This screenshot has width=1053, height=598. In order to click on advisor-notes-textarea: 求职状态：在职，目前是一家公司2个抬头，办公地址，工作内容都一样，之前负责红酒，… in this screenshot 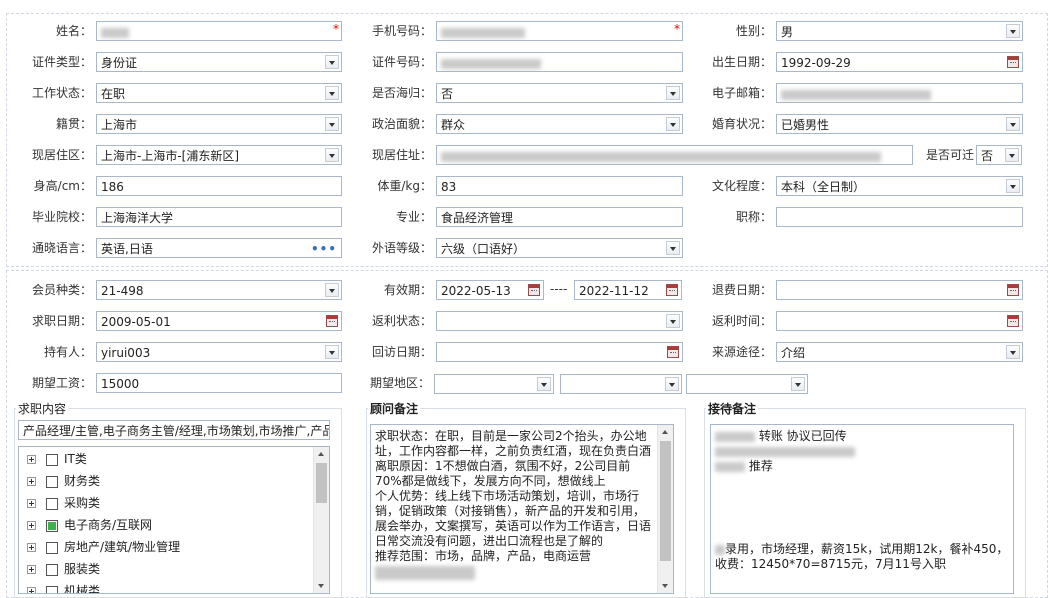, I will do `click(522, 509)`.